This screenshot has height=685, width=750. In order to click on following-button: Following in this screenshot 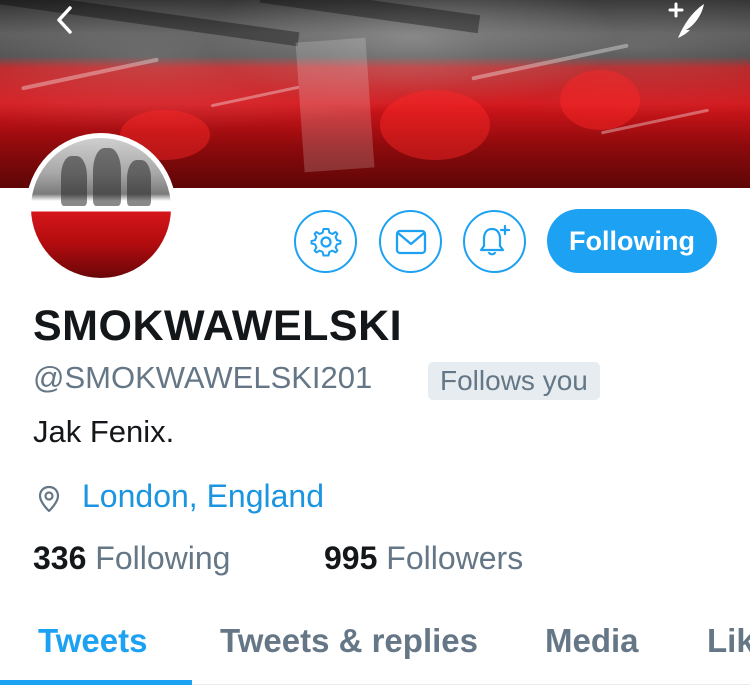, I will do `click(632, 241)`.